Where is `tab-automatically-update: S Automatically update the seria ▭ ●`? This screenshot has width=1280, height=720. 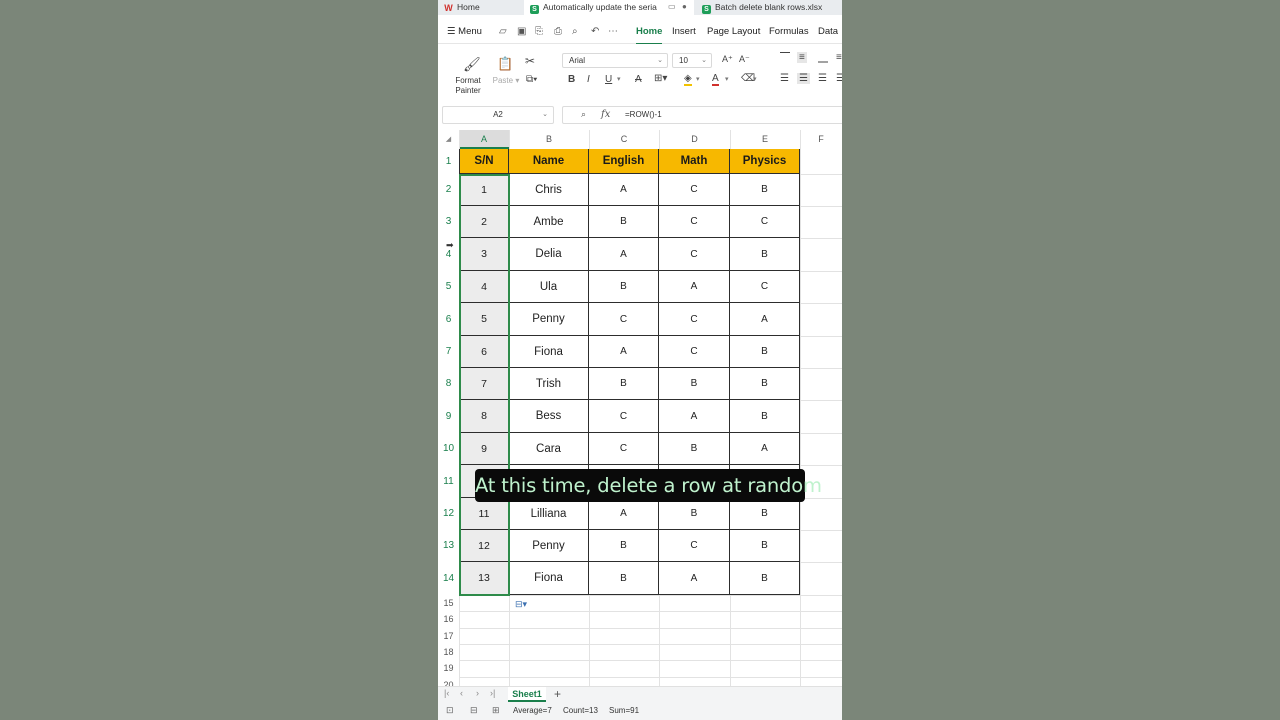
tab-automatically-update: S Automatically update the seria ▭ ● is located at coordinates (609, 7).